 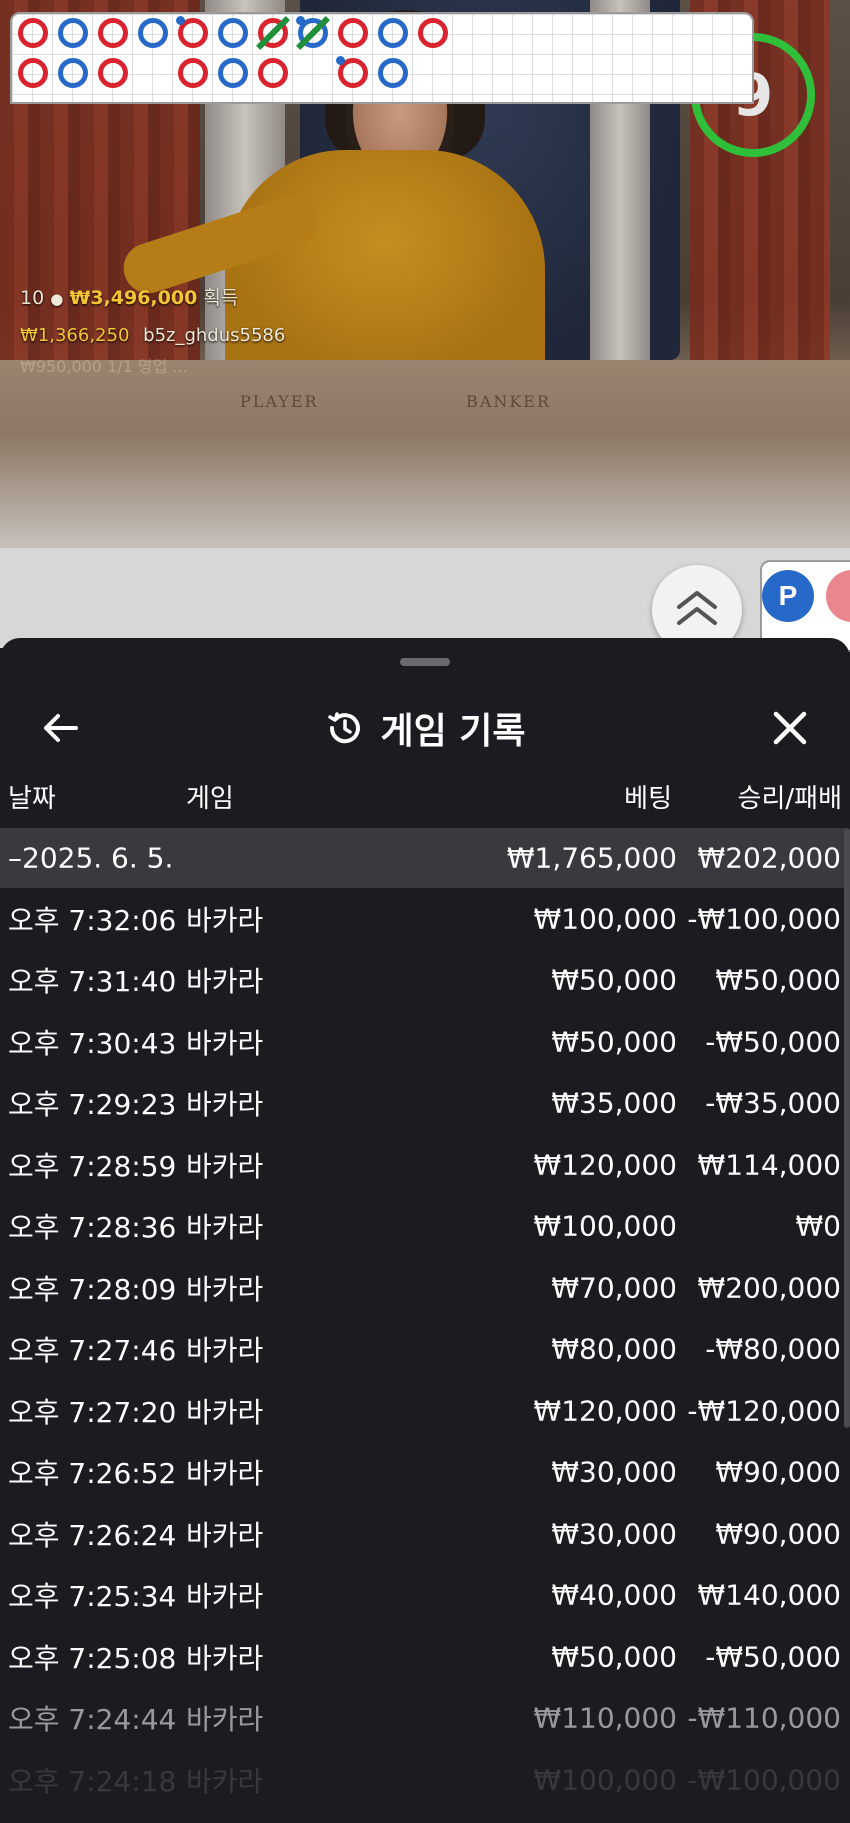 What do you see at coordinates (92, 1166) in the screenshot?
I see `row-time: 오후 7:28:59` at bounding box center [92, 1166].